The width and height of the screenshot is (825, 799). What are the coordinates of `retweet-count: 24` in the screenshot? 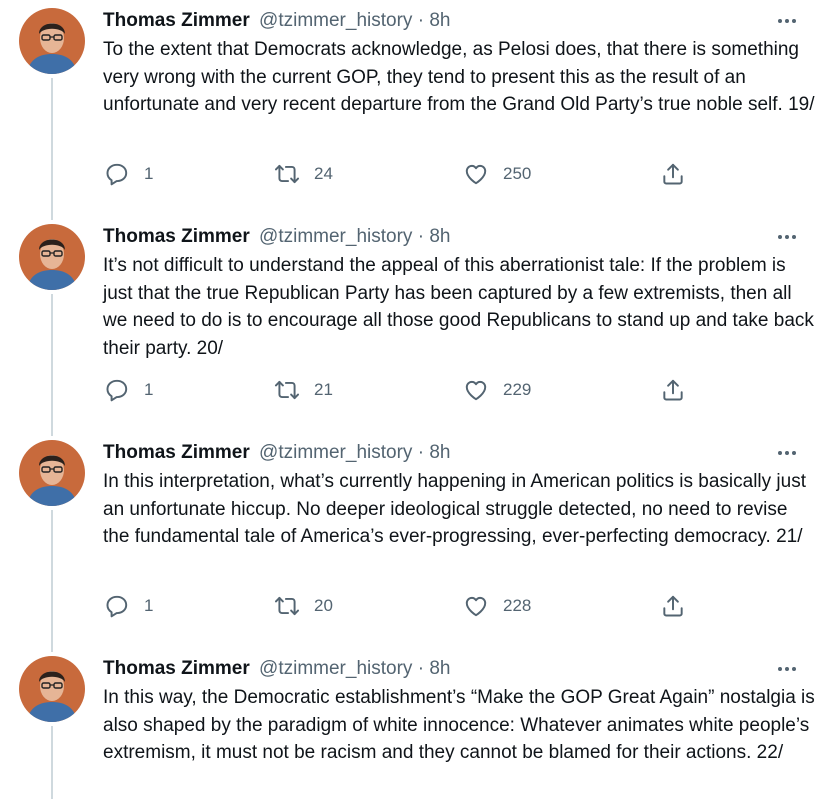 It's located at (323, 173).